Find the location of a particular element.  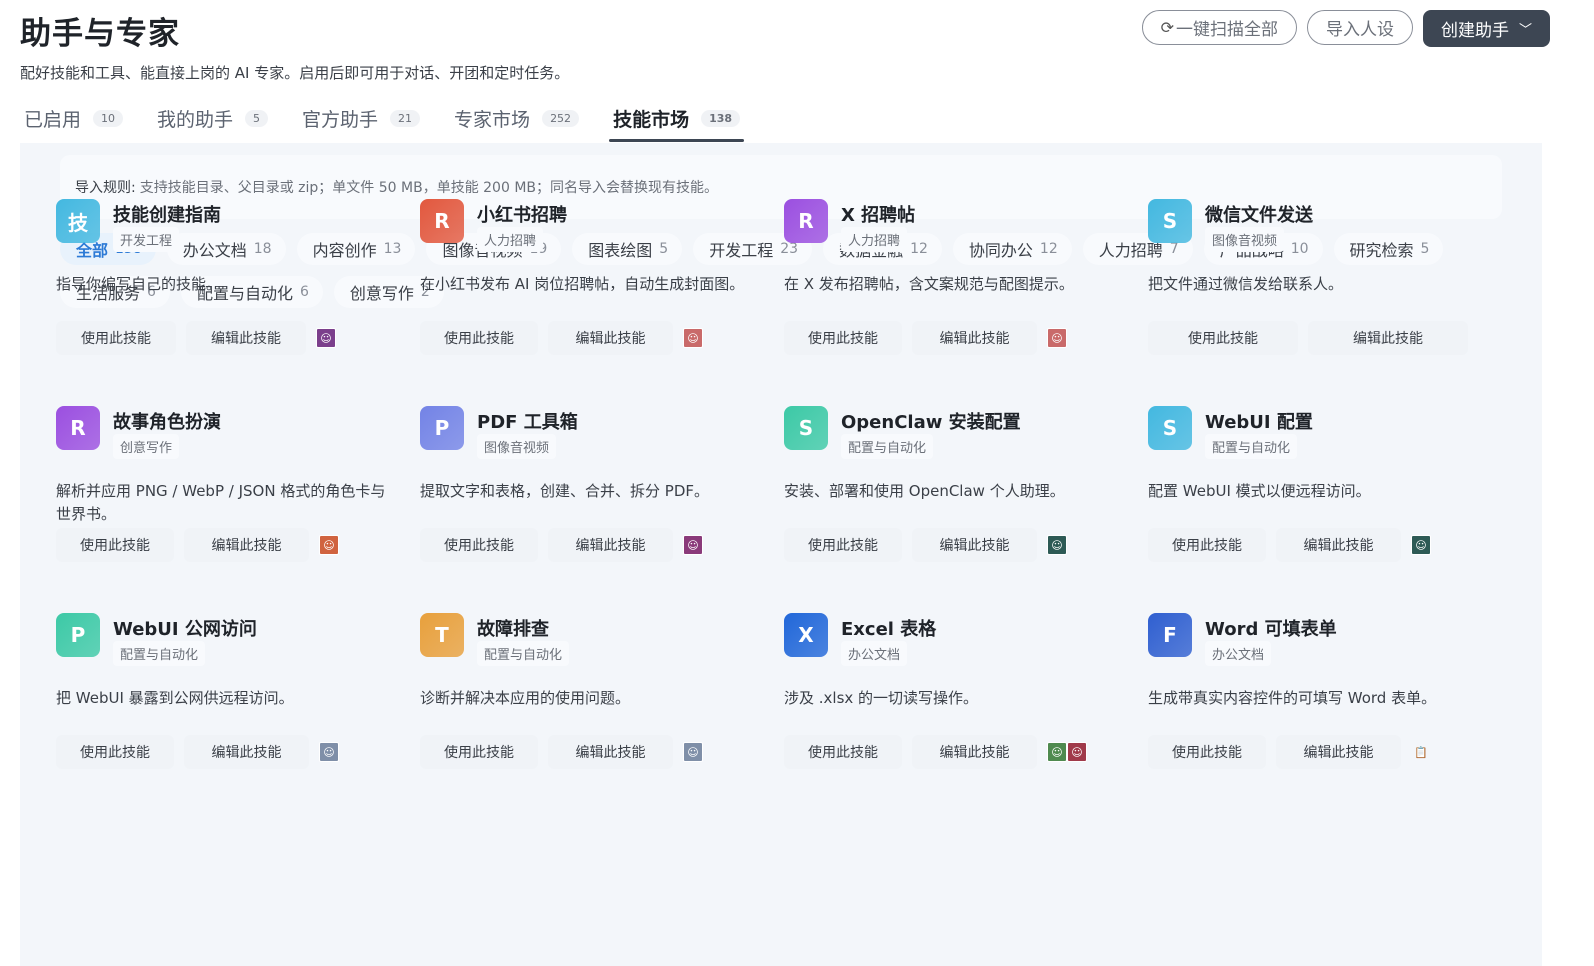

tab-3: 专家市场 252 is located at coordinates (516, 120).